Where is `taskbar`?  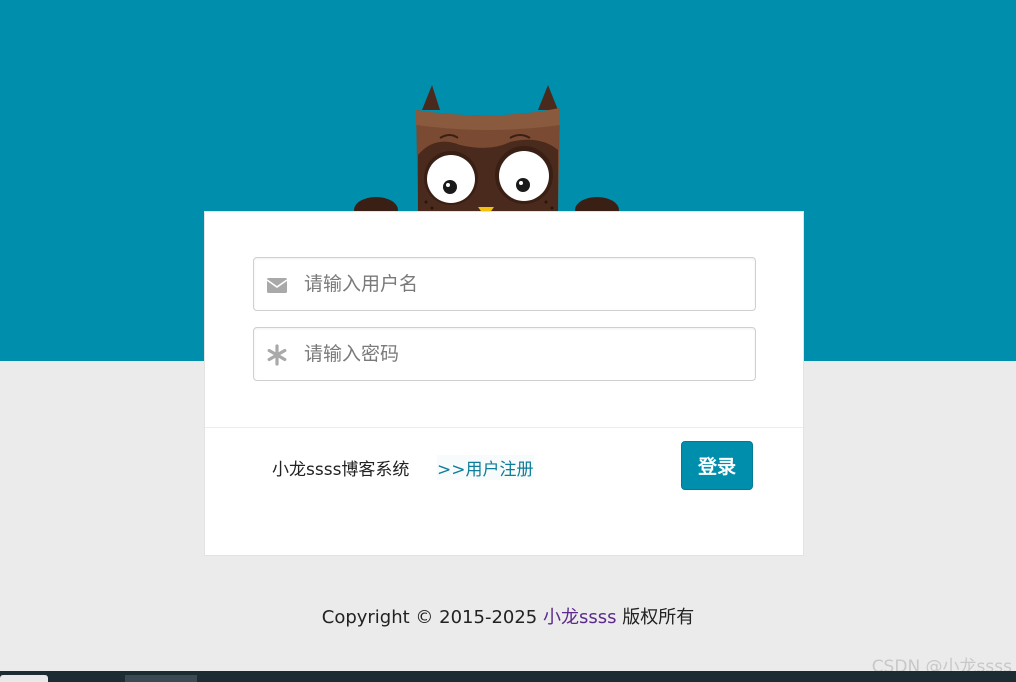 taskbar is located at coordinates (508, 676).